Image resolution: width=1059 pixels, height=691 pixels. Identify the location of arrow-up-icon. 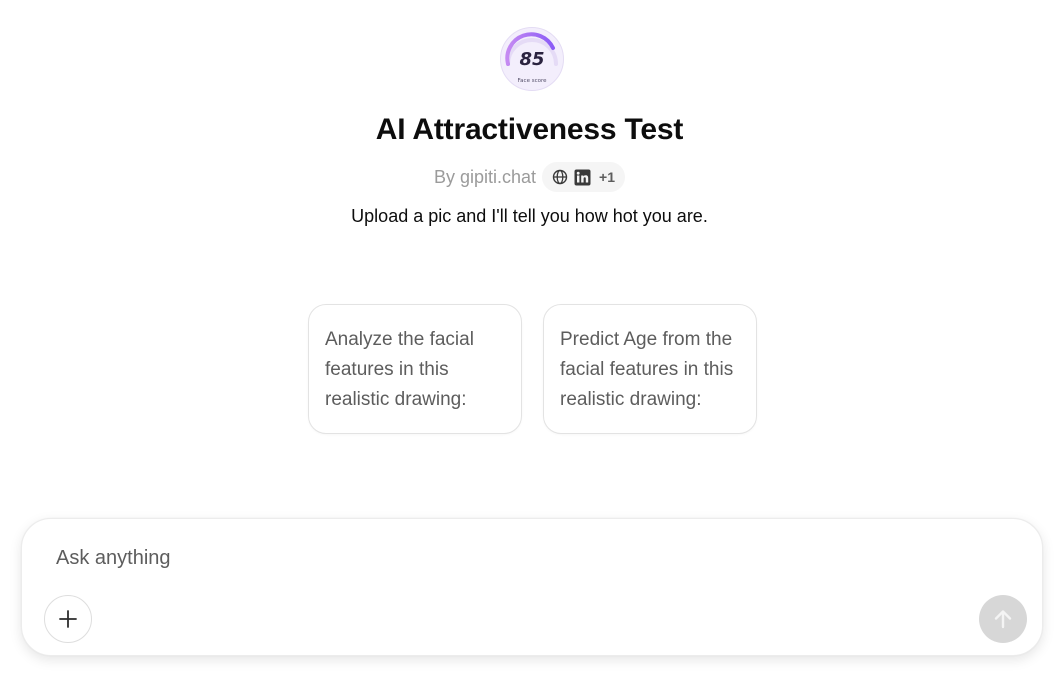
(1003, 619).